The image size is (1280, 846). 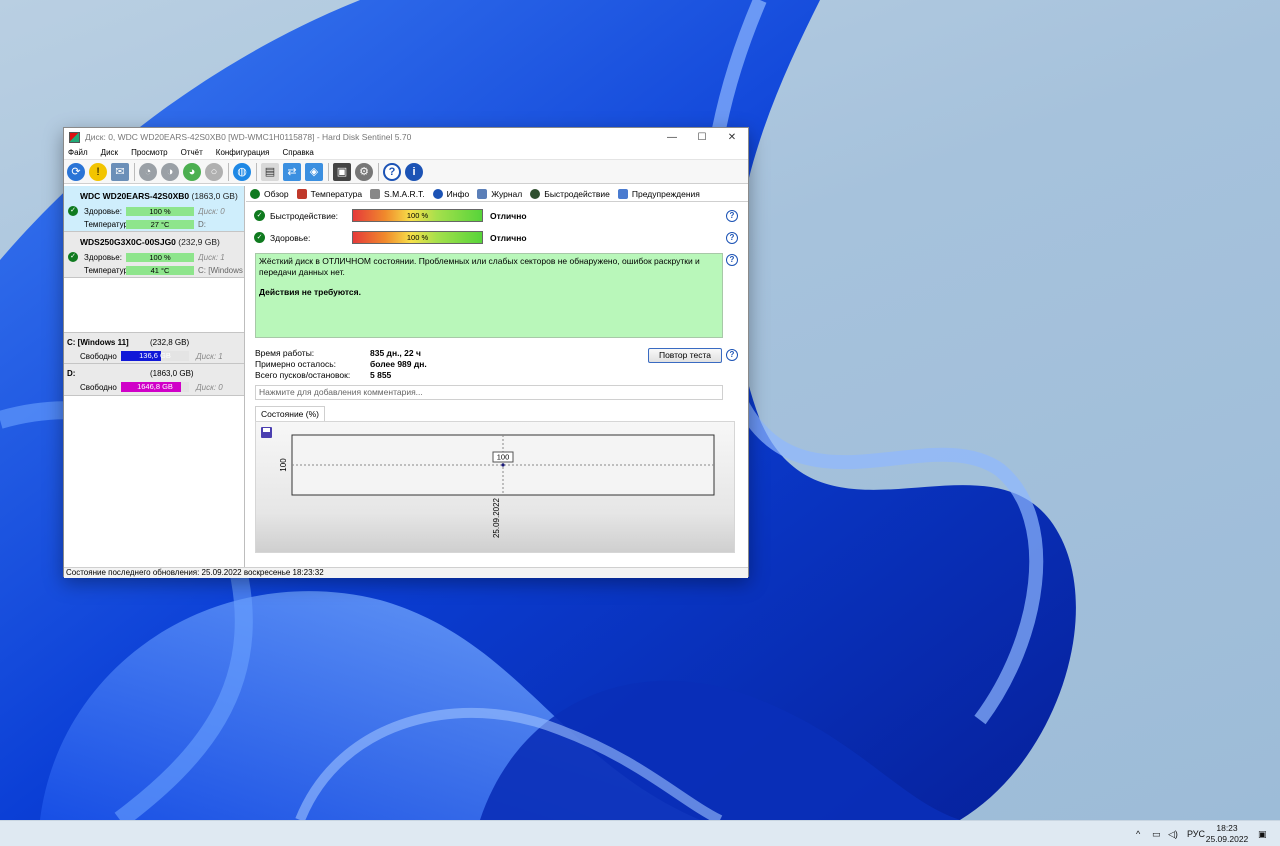 I want to click on taskbar: ^ ▭ ◁) РУС 18:23 25.09.2022 ▣, so click(x=640, y=833).